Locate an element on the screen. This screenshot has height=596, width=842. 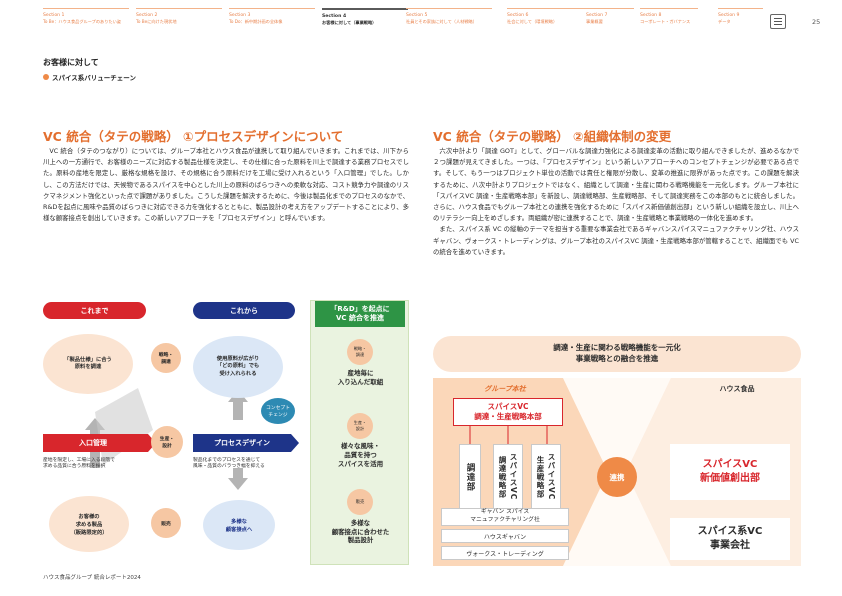
rd-tag-procure: 戦略・ 調達 is located at coordinates (360, 352).